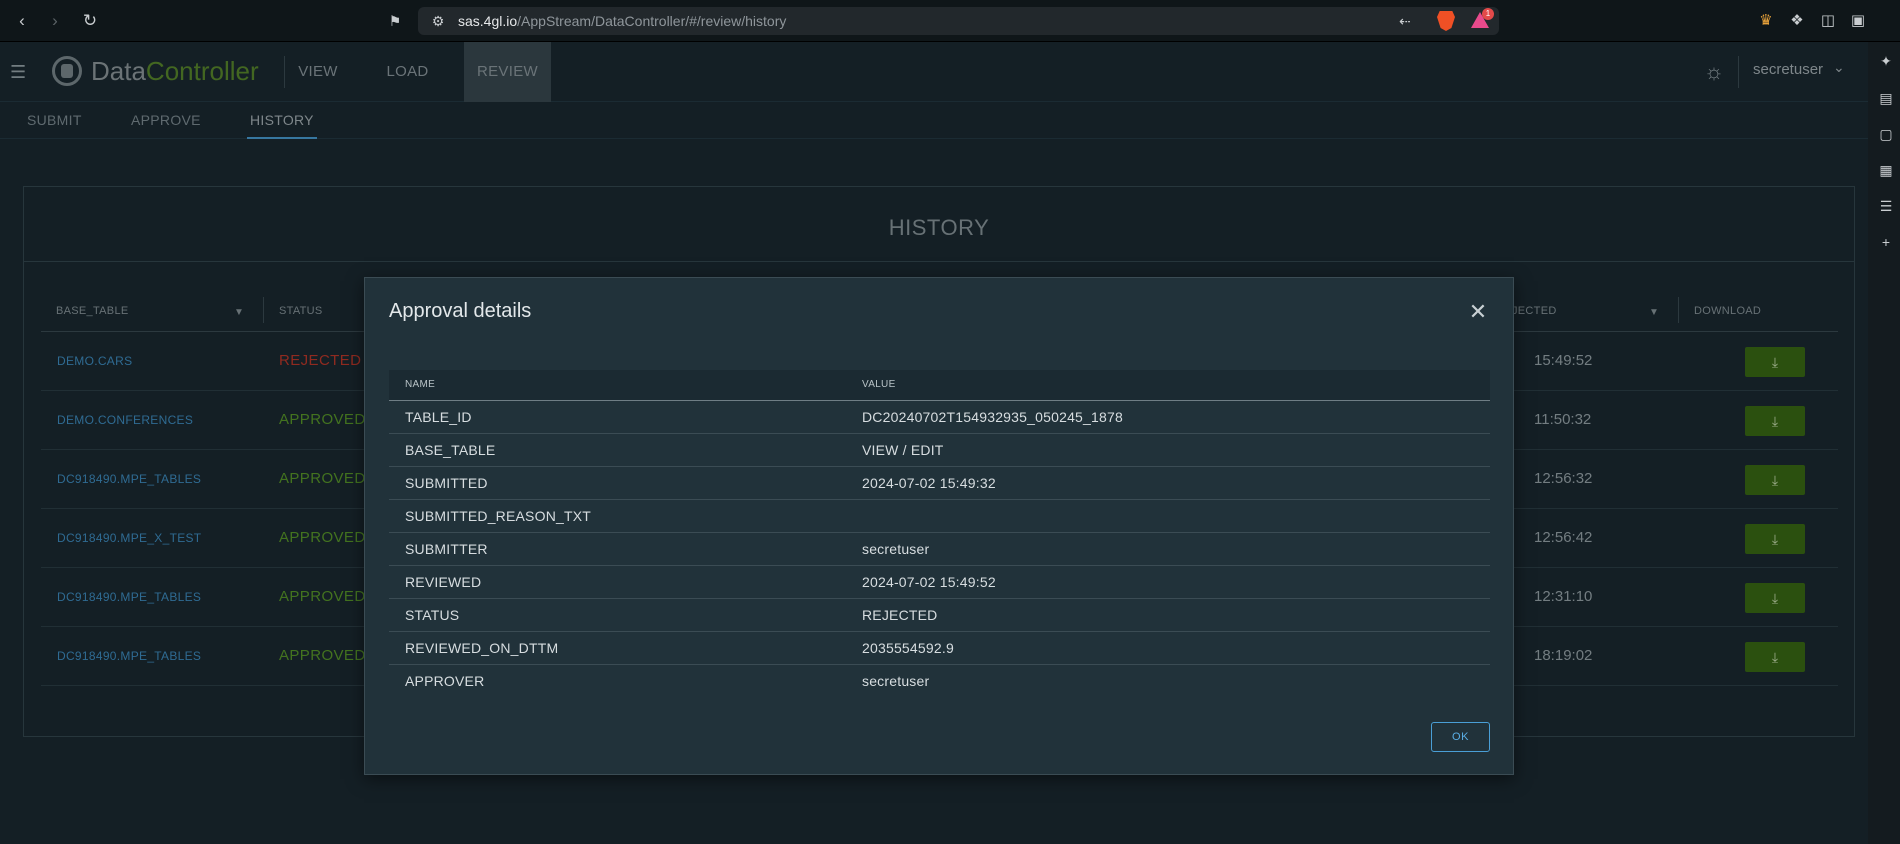 The width and height of the screenshot is (1900, 844). What do you see at coordinates (22, 21) in the screenshot?
I see `back-icon: ‹` at bounding box center [22, 21].